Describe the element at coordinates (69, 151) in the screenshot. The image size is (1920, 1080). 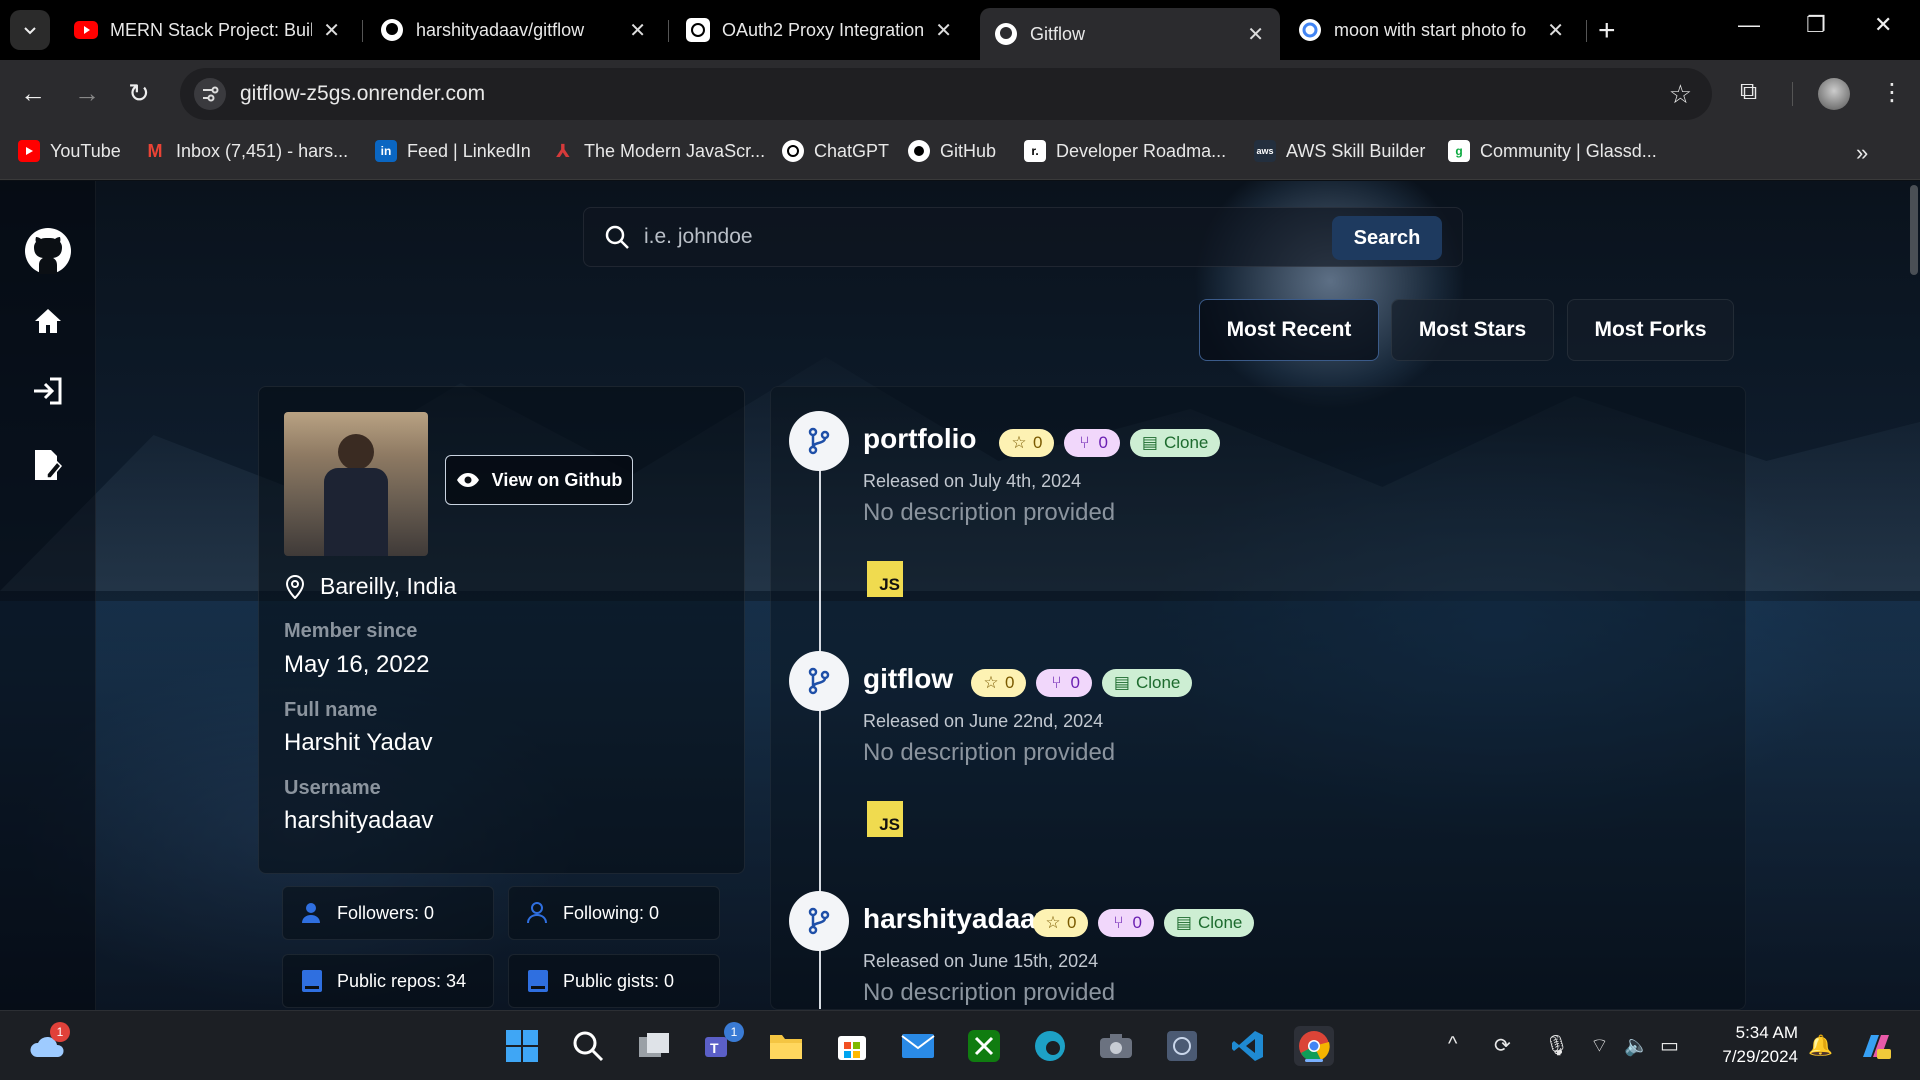
I see `bookmark-youtube: YouTube` at that location.